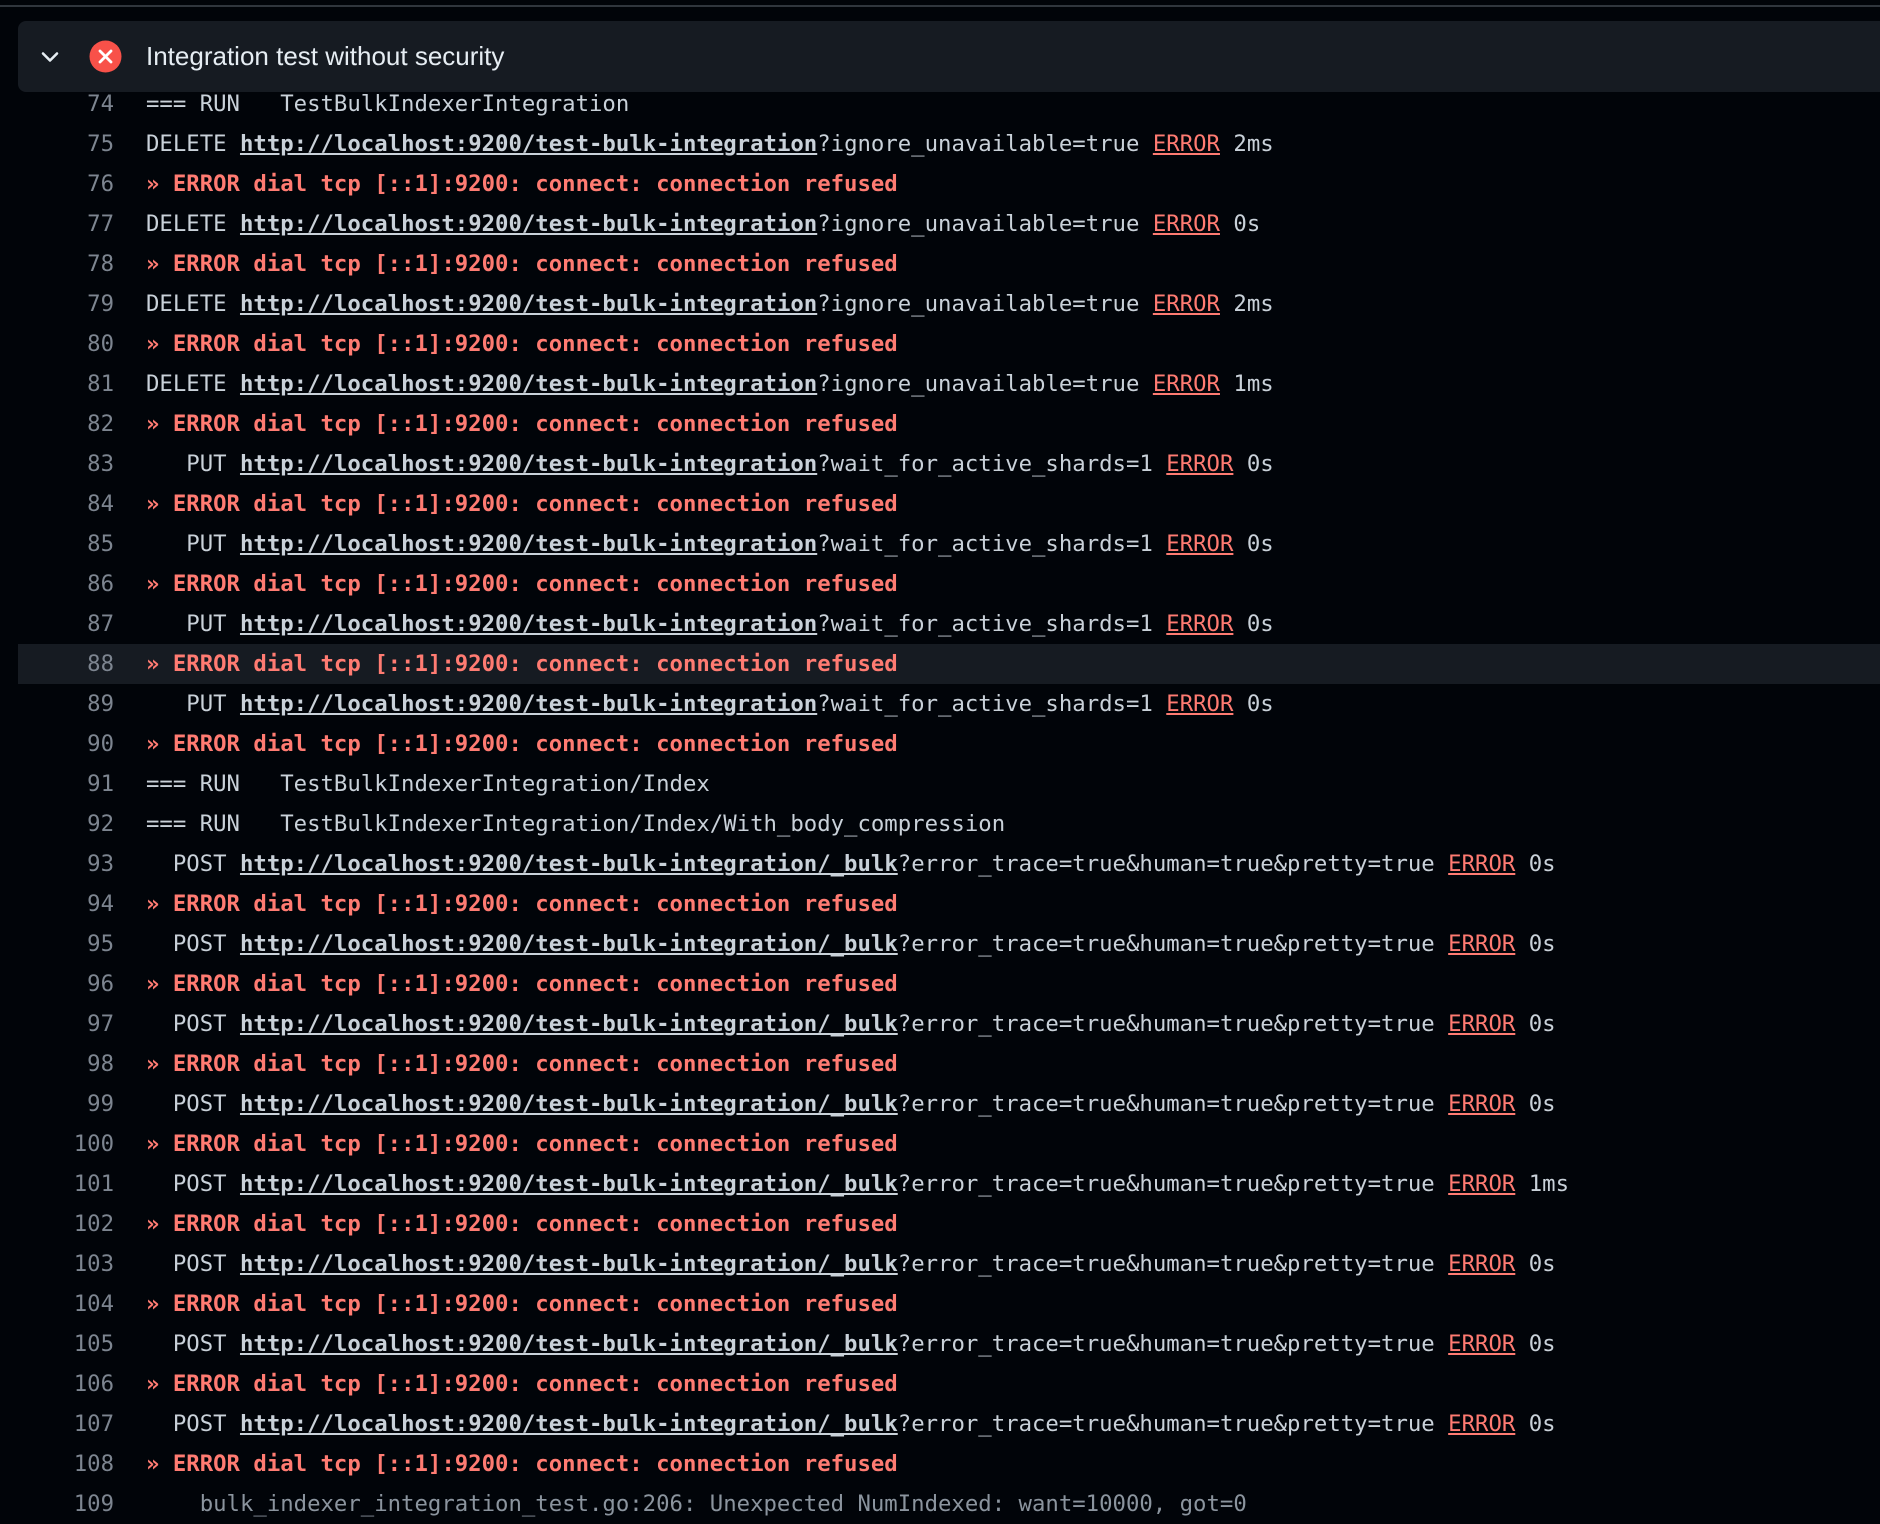 This screenshot has height=1524, width=1880. I want to click on line-number: 105, so click(66, 1344).